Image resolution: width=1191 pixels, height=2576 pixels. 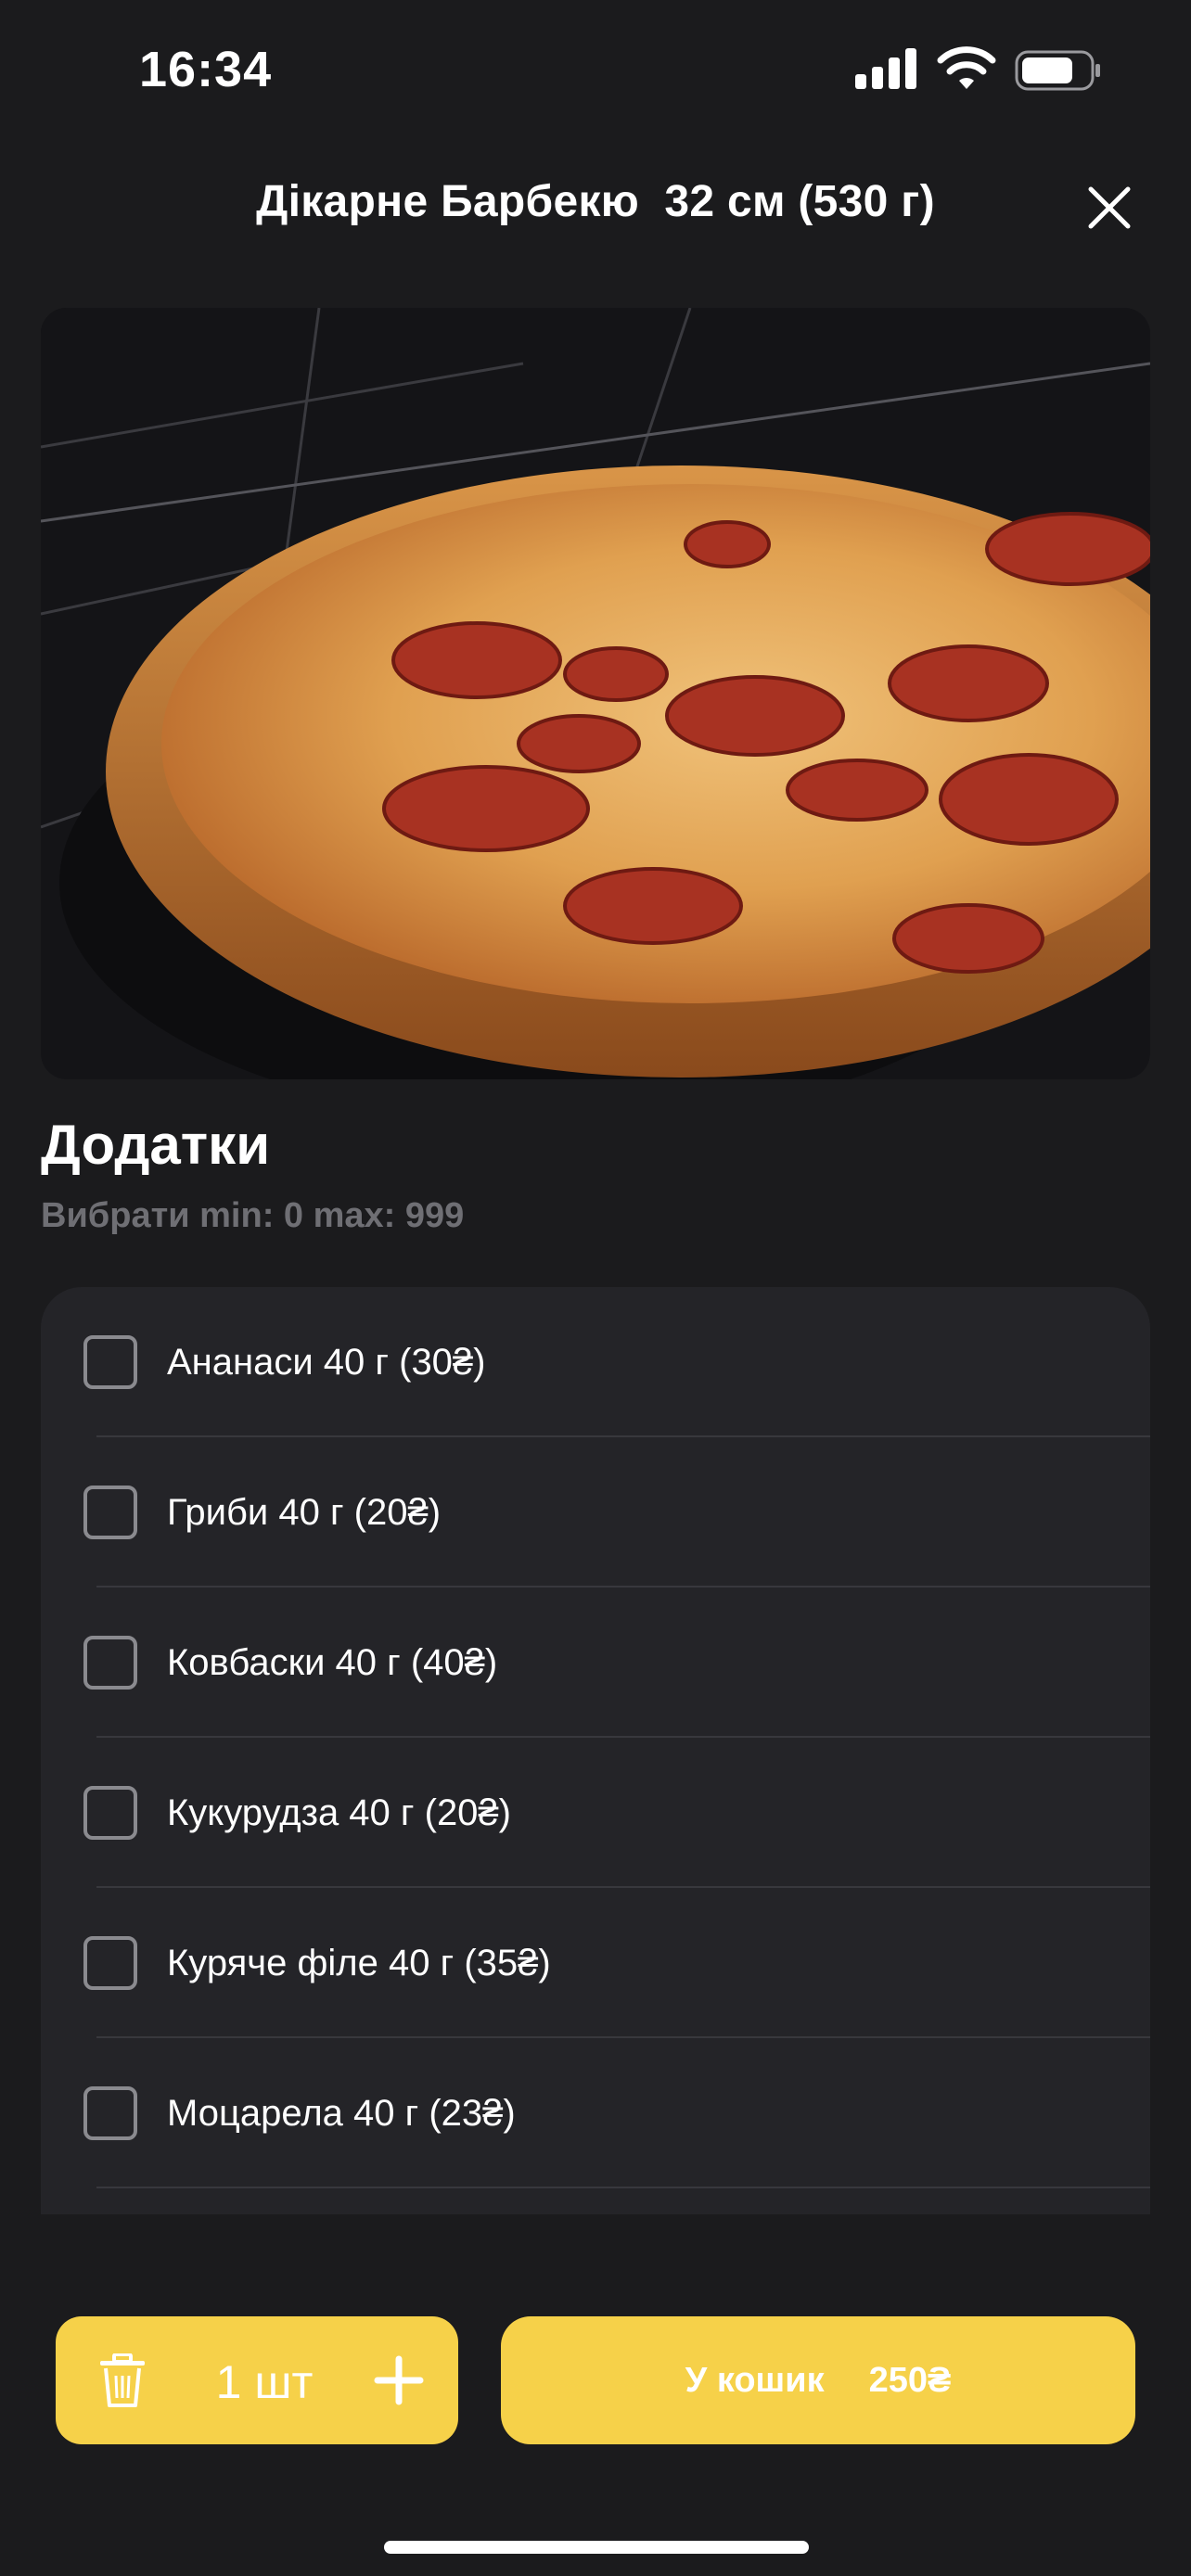 I want to click on wifi-icon, so click(x=966, y=67).